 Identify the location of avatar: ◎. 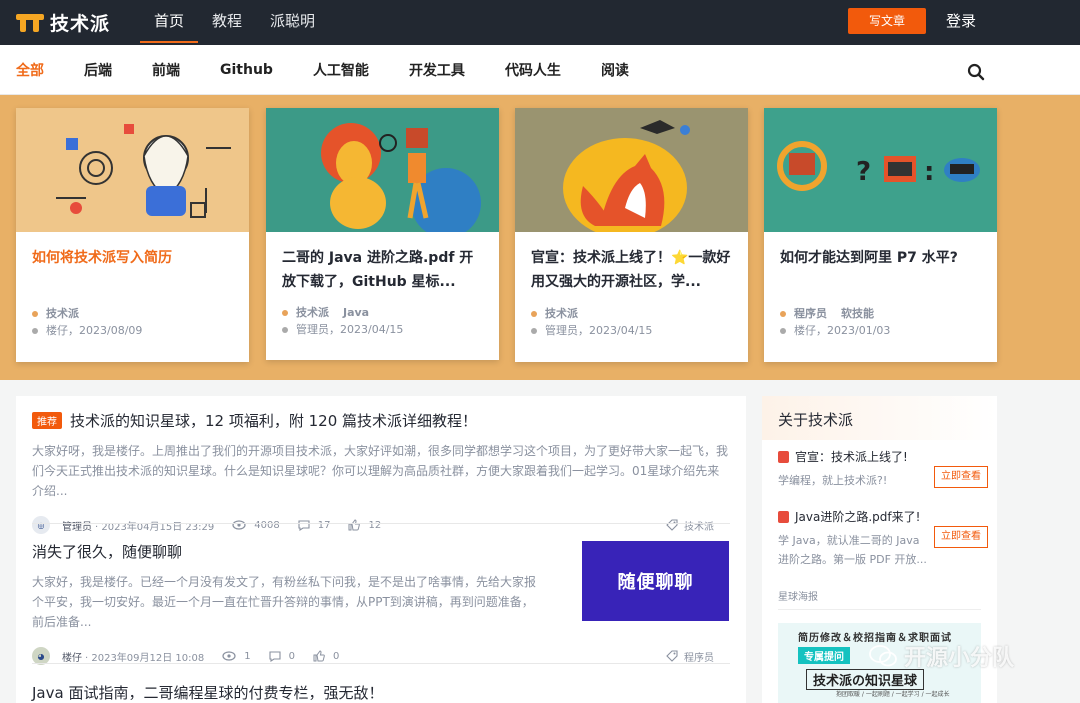
(41, 525).